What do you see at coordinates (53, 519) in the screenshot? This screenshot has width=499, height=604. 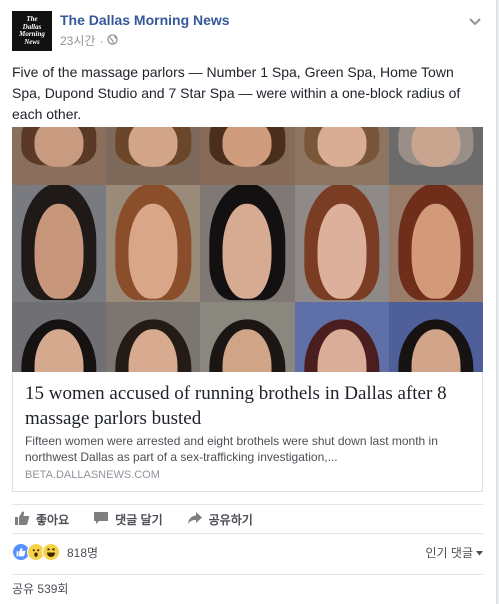 I see `like-label: 좋아요` at bounding box center [53, 519].